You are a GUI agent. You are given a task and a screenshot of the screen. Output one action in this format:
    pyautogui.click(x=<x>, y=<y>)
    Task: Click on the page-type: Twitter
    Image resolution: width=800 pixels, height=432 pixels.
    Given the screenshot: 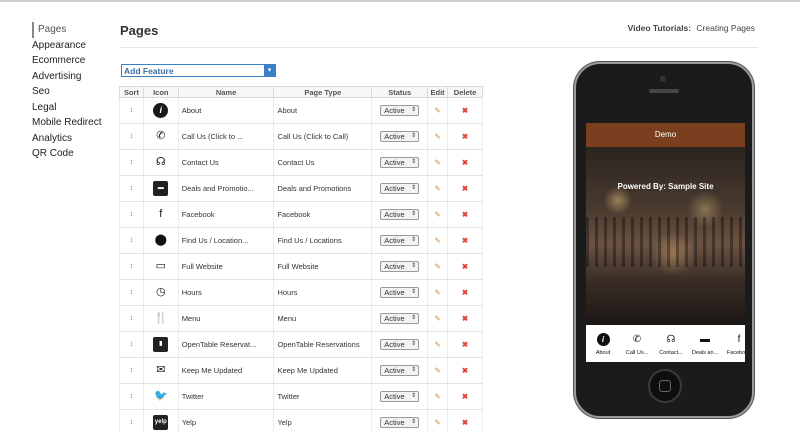 What is the action you would take?
    pyautogui.click(x=323, y=396)
    